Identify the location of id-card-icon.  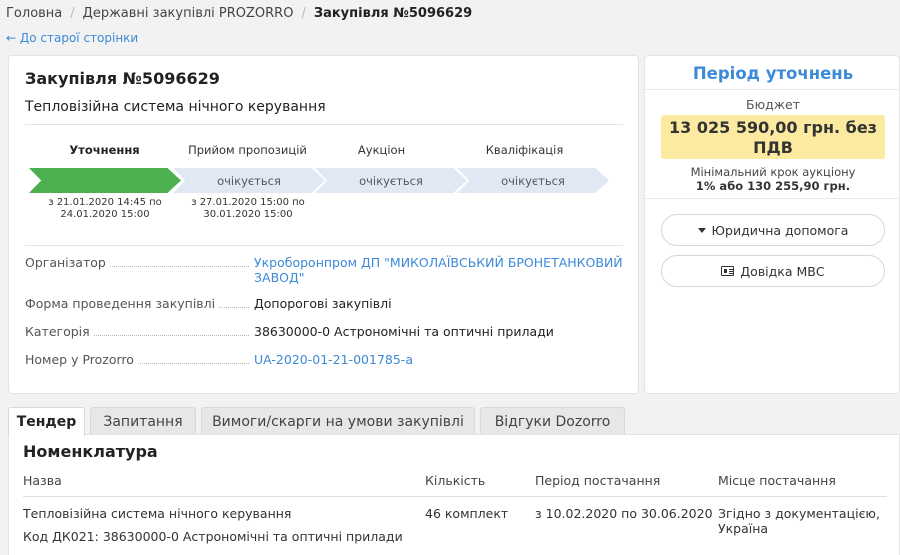
(728, 271).